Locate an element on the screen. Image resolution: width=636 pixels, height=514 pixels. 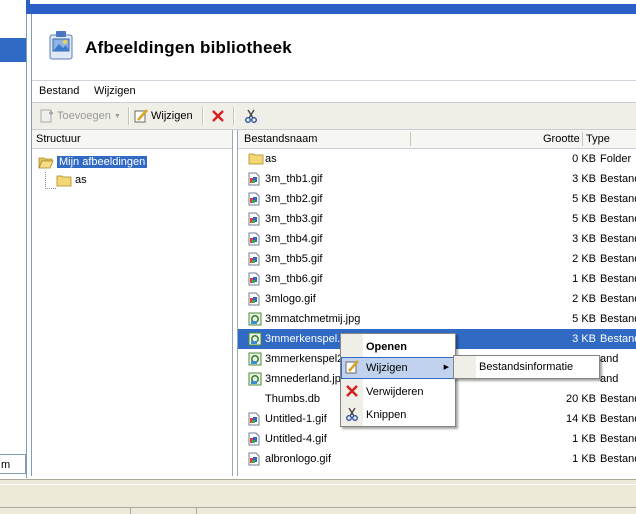
edit-button-label: Wijzigen is located at coordinates (172, 116).